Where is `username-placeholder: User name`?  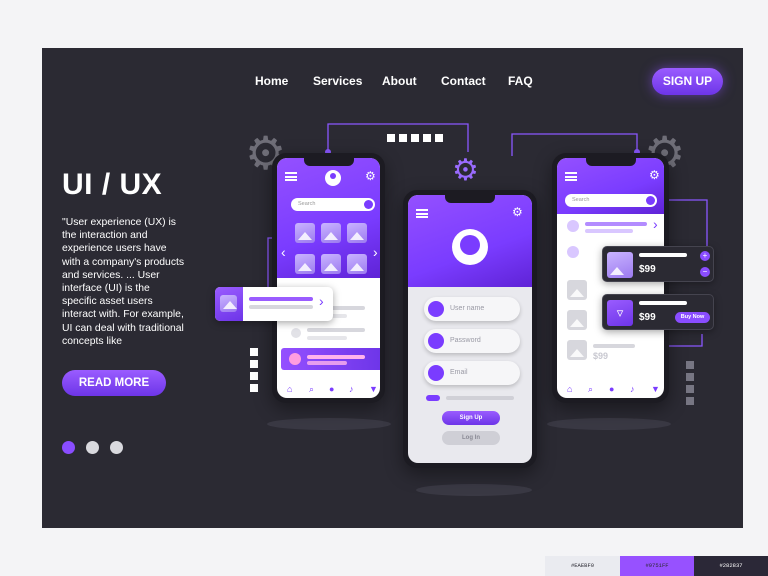 username-placeholder: User name is located at coordinates (467, 308).